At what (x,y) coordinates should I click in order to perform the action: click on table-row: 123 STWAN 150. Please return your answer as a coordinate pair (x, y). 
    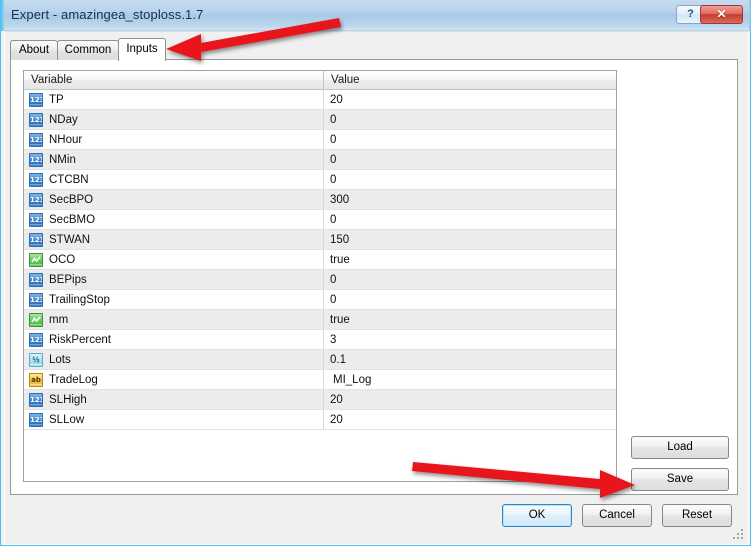
    Looking at the image, I should click on (320, 240).